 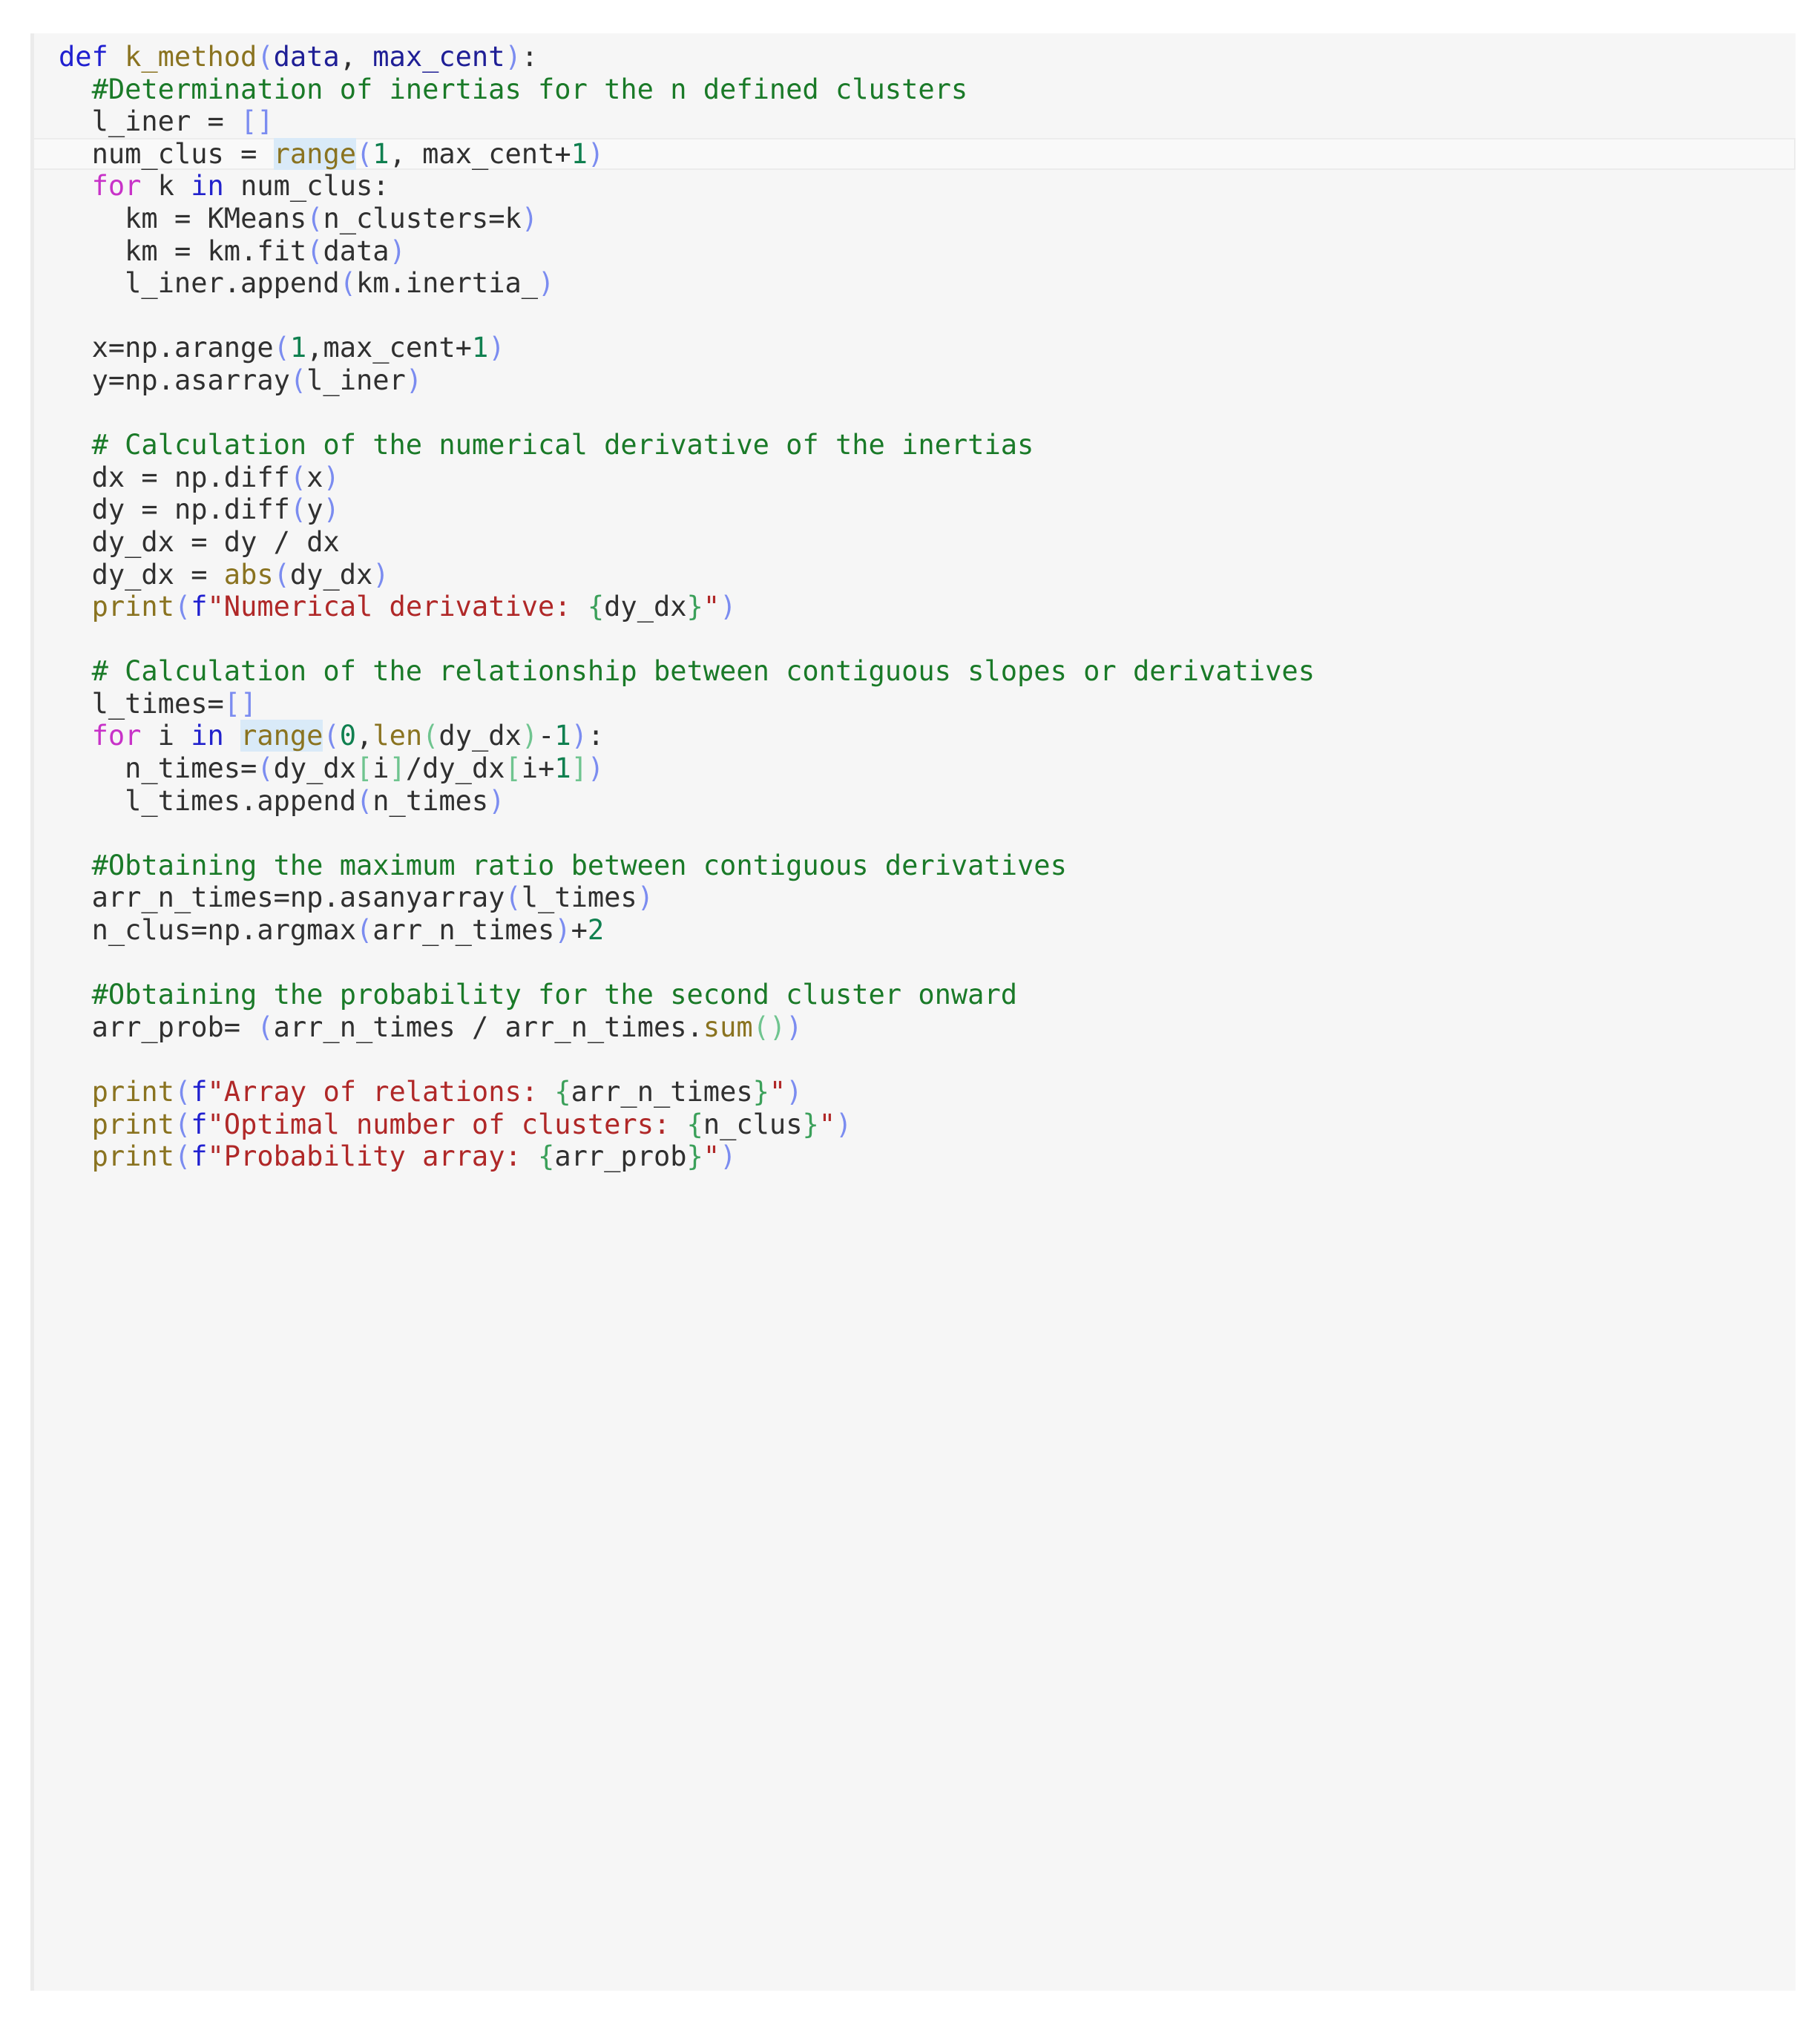 What do you see at coordinates (447, 1124) in the screenshot?
I see `string-optimal-clusters: "Optimal number of clusters:` at bounding box center [447, 1124].